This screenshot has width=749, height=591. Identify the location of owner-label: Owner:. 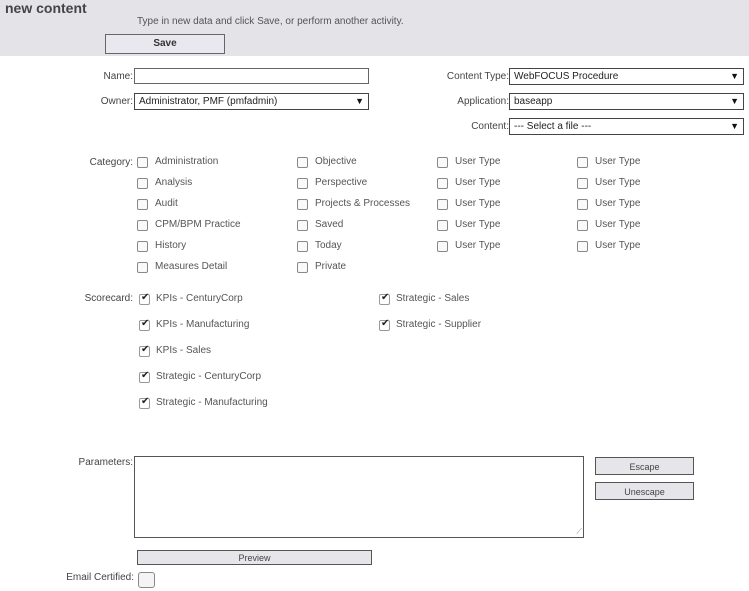
(116, 101).